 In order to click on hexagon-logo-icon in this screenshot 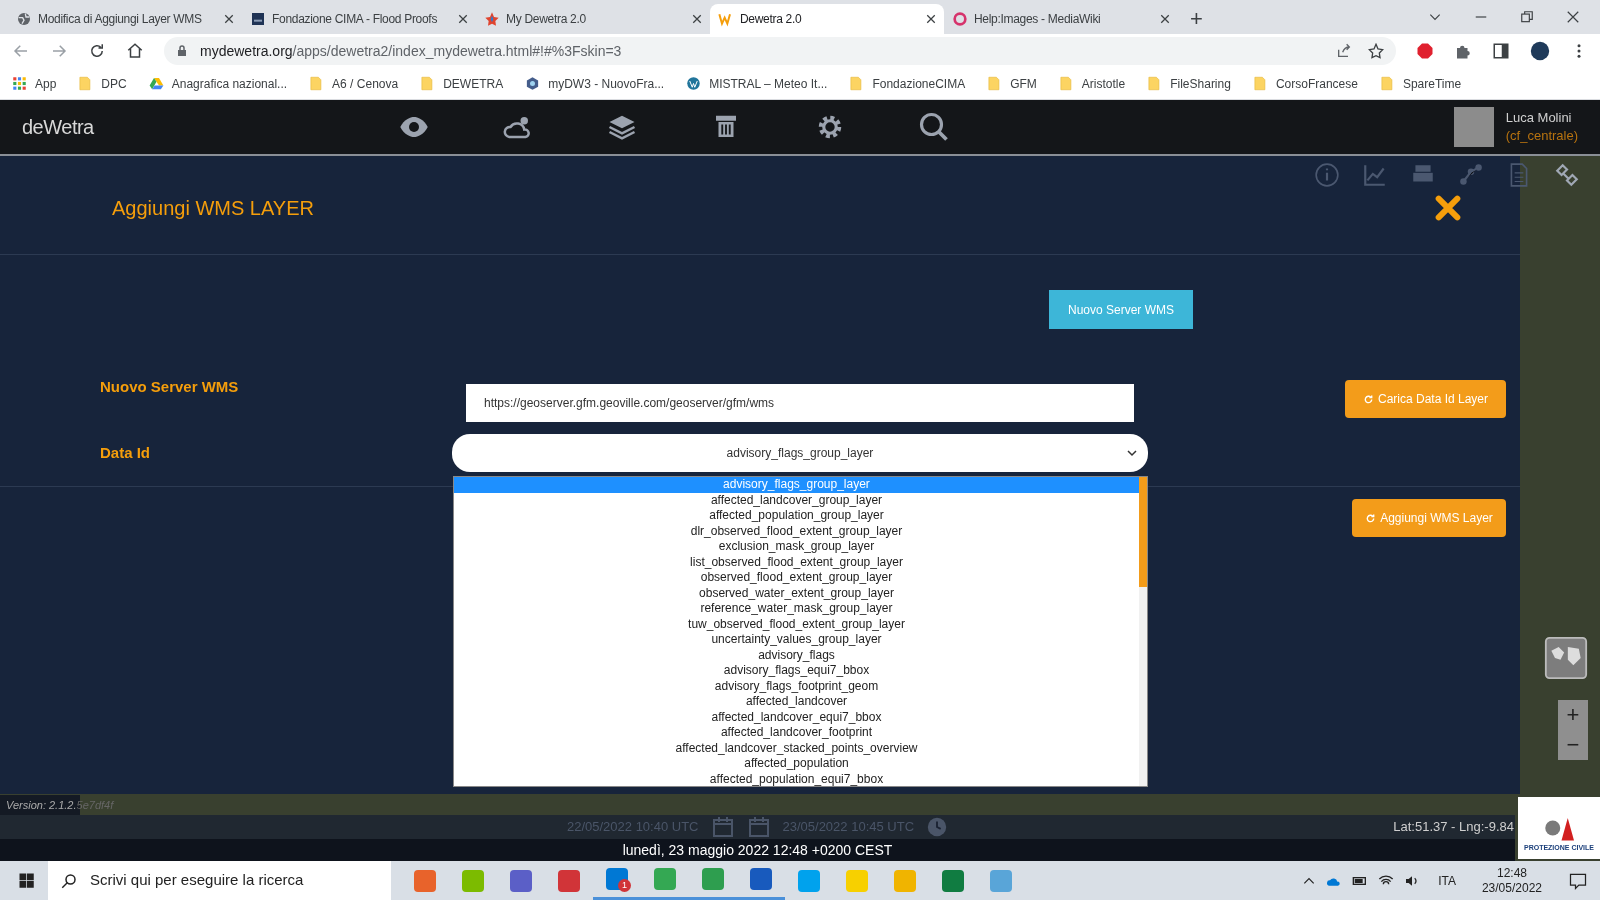, I will do `click(533, 83)`.